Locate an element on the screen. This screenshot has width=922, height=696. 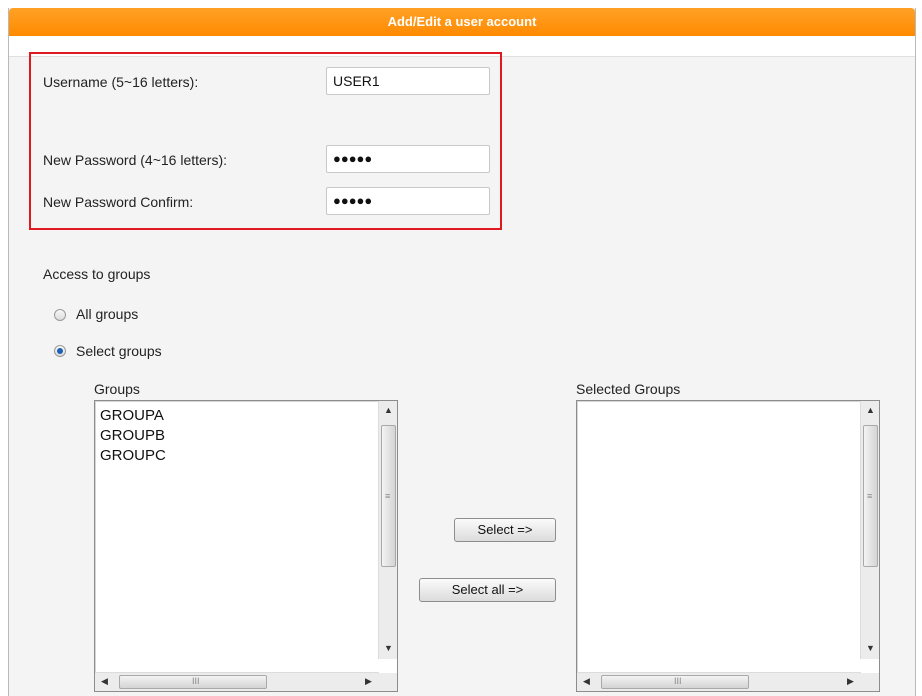
password-confirm-field: ●●●●● is located at coordinates (408, 201).